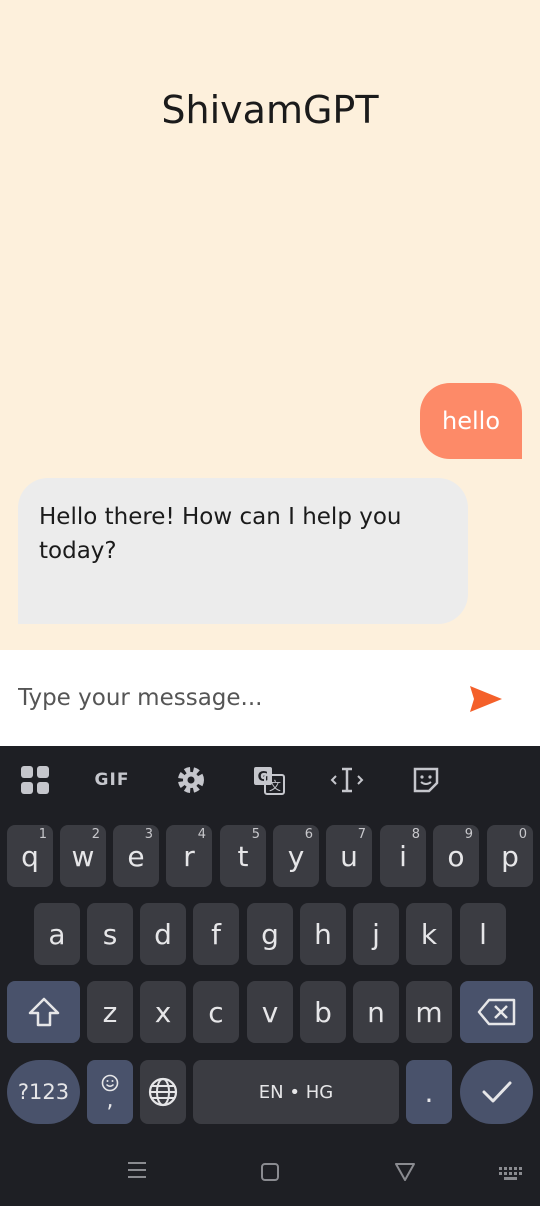  Describe the element at coordinates (511, 1176) in the screenshot. I see `keyboard-switch-icon` at that location.